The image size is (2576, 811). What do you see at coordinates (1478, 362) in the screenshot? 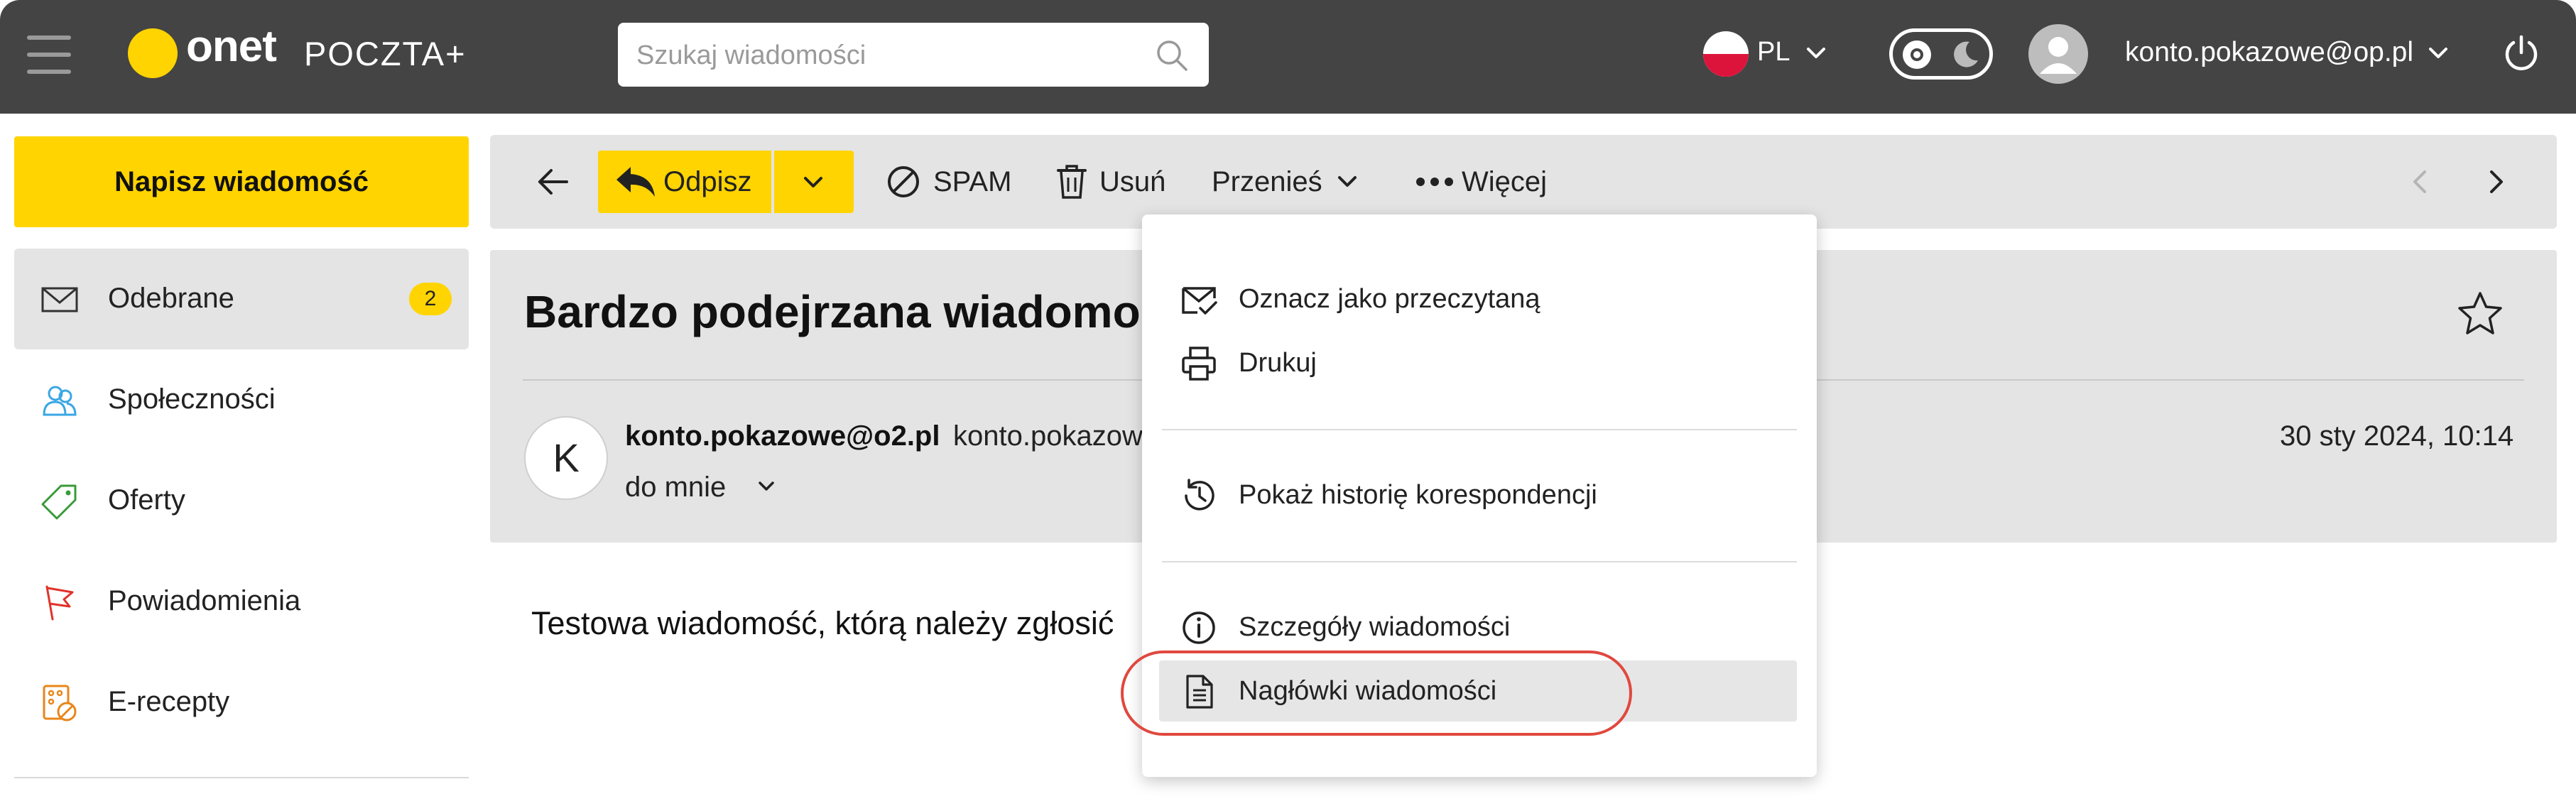
I see `menu-item-print: Drukuj` at bounding box center [1478, 362].